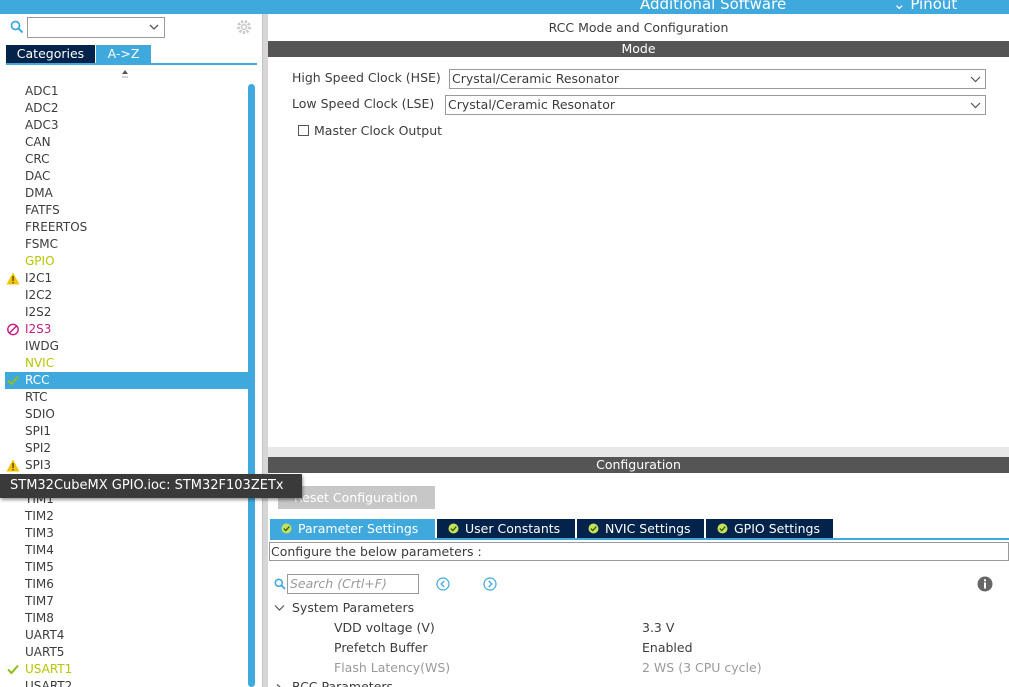 The image size is (1009, 687). What do you see at coordinates (384, 627) in the screenshot?
I see `param-name: VDD voltage (V)` at bounding box center [384, 627].